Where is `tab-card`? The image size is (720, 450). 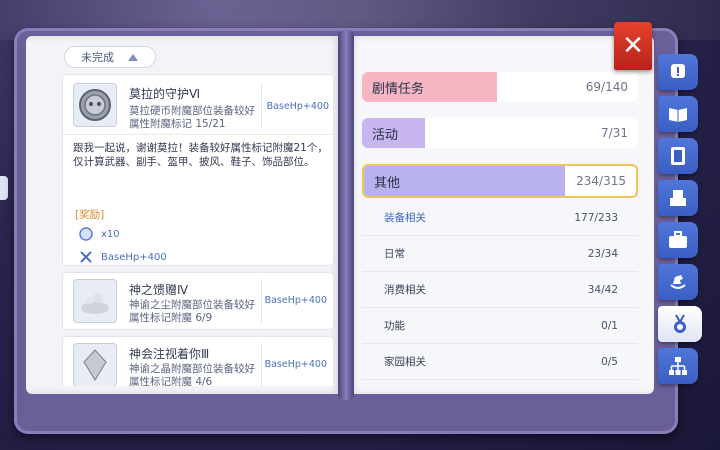 tab-card is located at coordinates (678, 156).